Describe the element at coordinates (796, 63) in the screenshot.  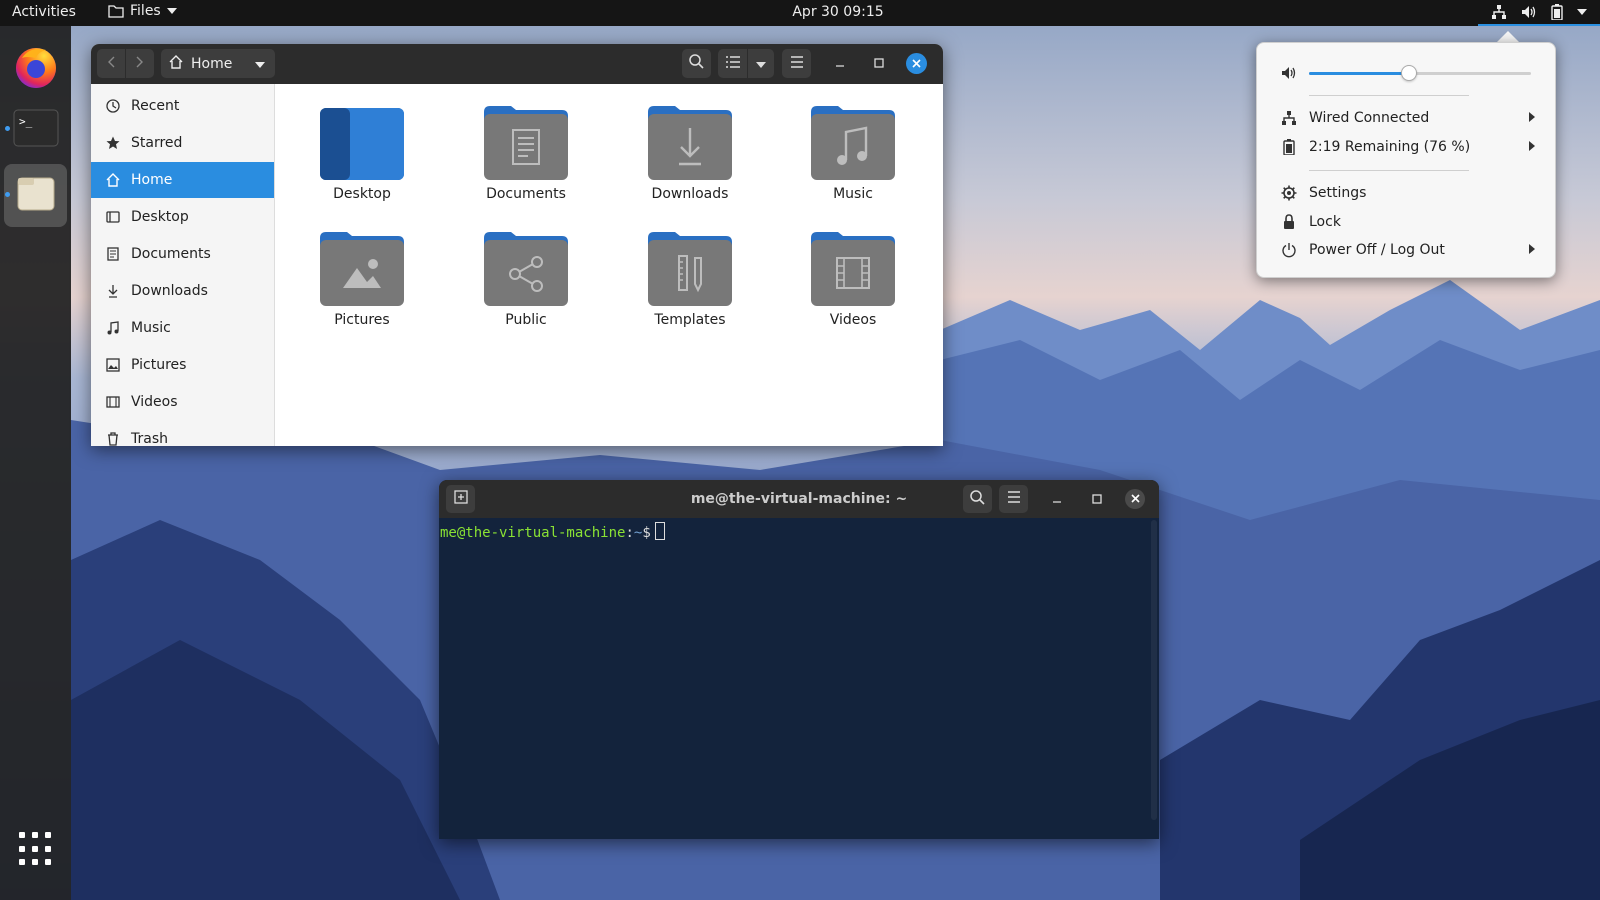
I see `main-menu-button` at that location.